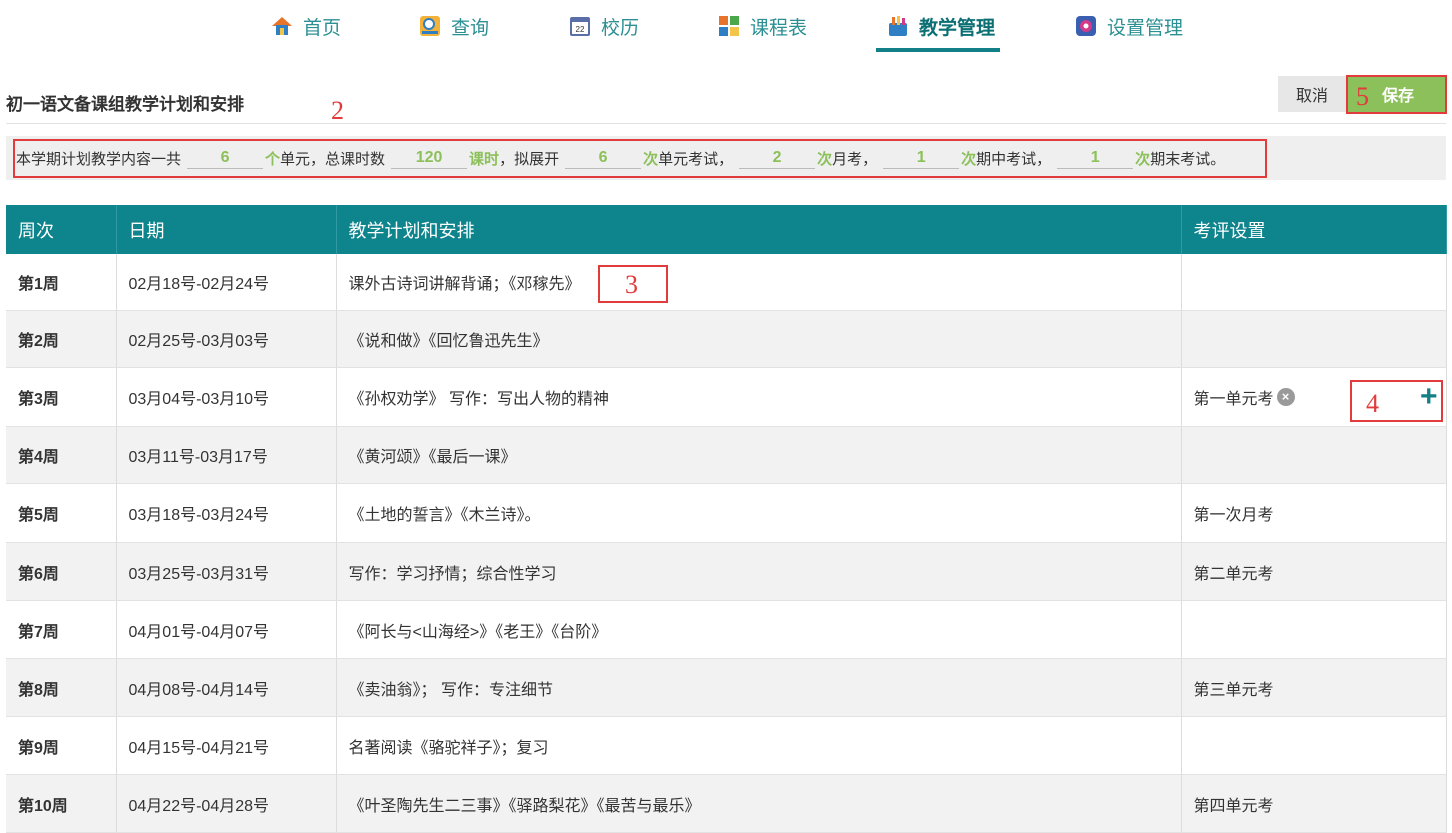 Image resolution: width=1452 pixels, height=833 pixels. Describe the element at coordinates (631, 284) in the screenshot. I see `annotation-marker: 3` at that location.